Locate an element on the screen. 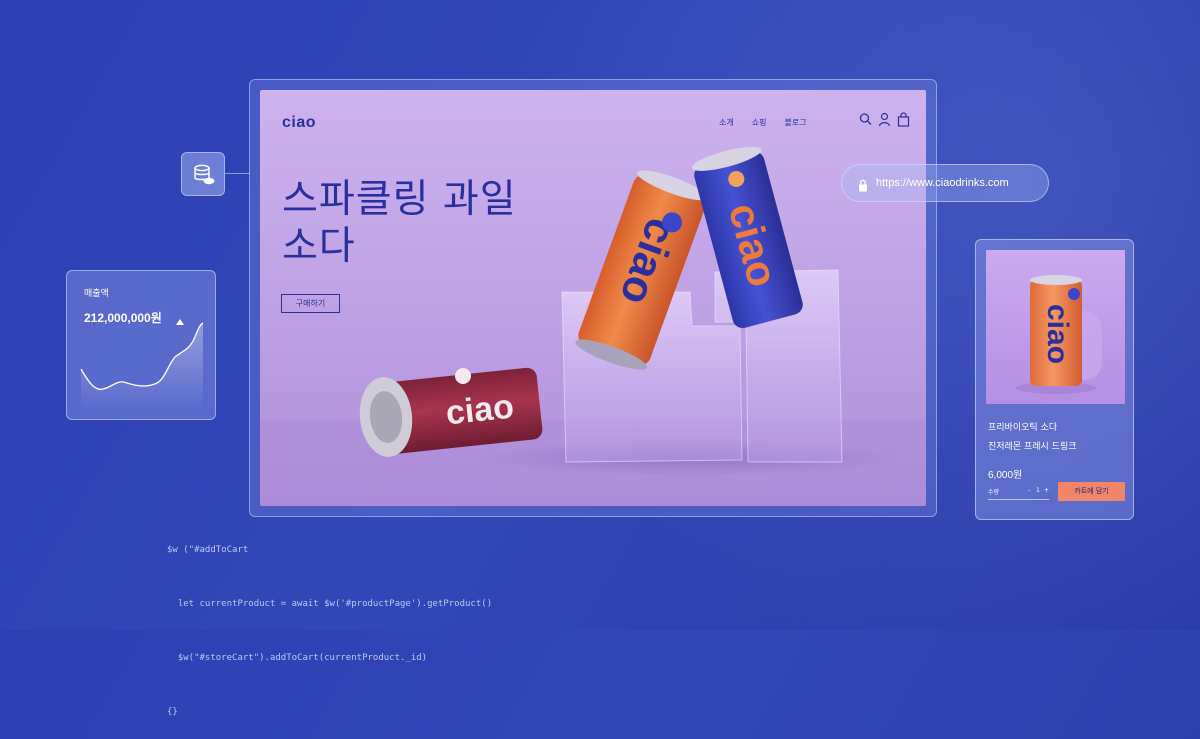 The width and height of the screenshot is (1200, 739). quantity-value: 1 is located at coordinates (1038, 490).